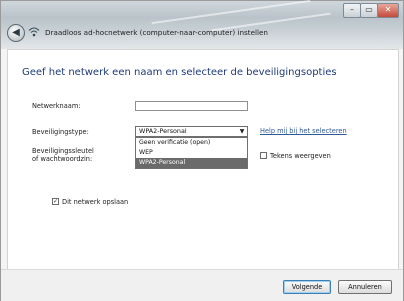 The height and width of the screenshot is (301, 404). Describe the element at coordinates (352, 10) in the screenshot. I see `minimize-button: –` at that location.